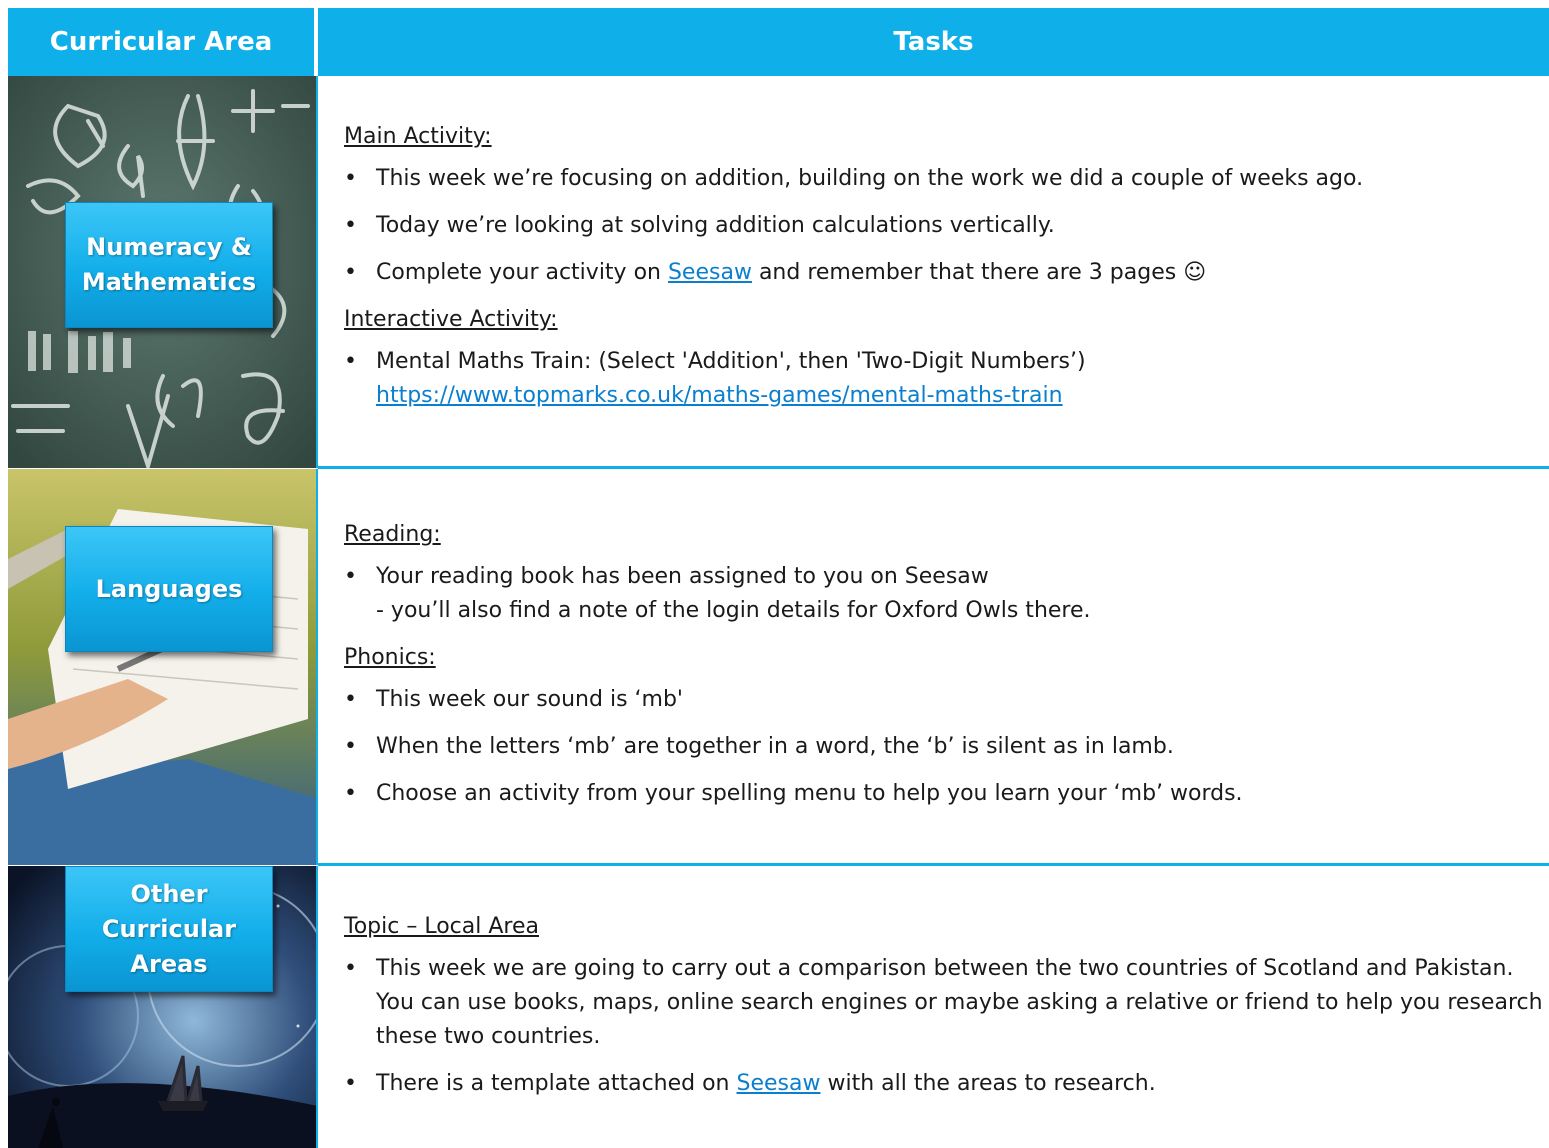 This screenshot has width=1549, height=1148. What do you see at coordinates (169, 282) in the screenshot?
I see `area-label-line: Mathematics` at bounding box center [169, 282].